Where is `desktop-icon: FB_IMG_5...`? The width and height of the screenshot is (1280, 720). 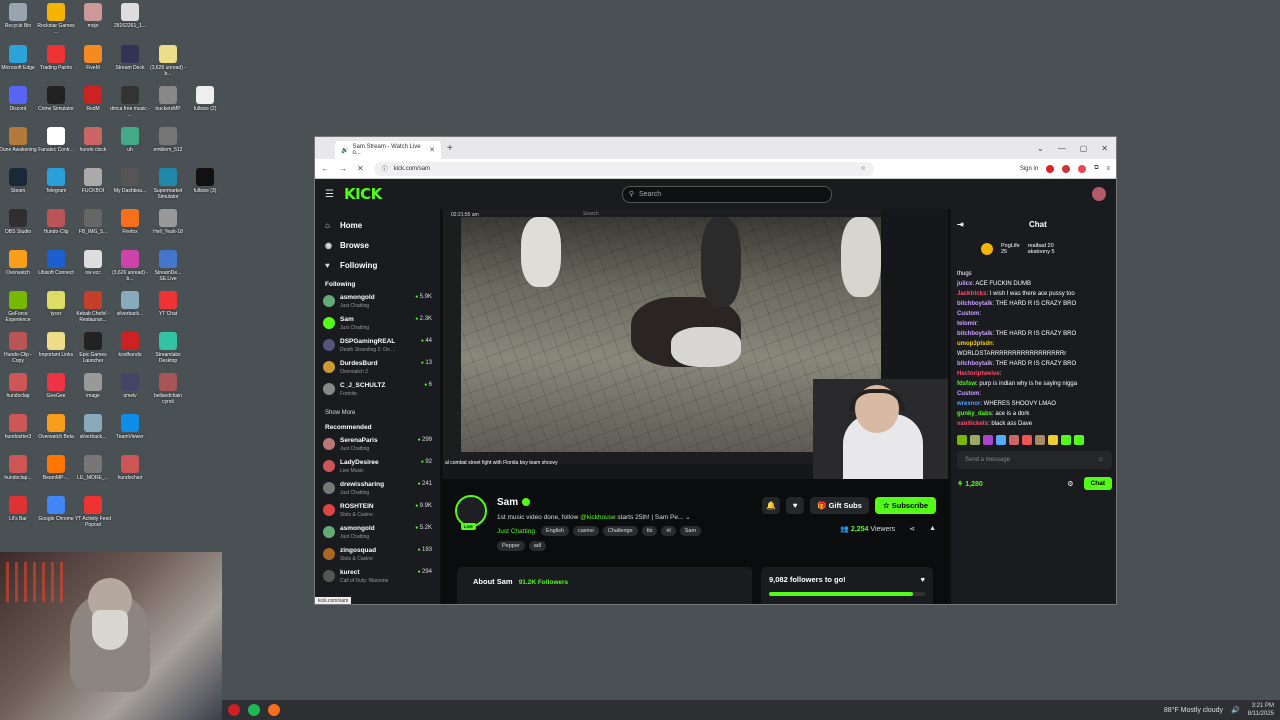 desktop-icon: FB_IMG_5... is located at coordinates (93, 222).